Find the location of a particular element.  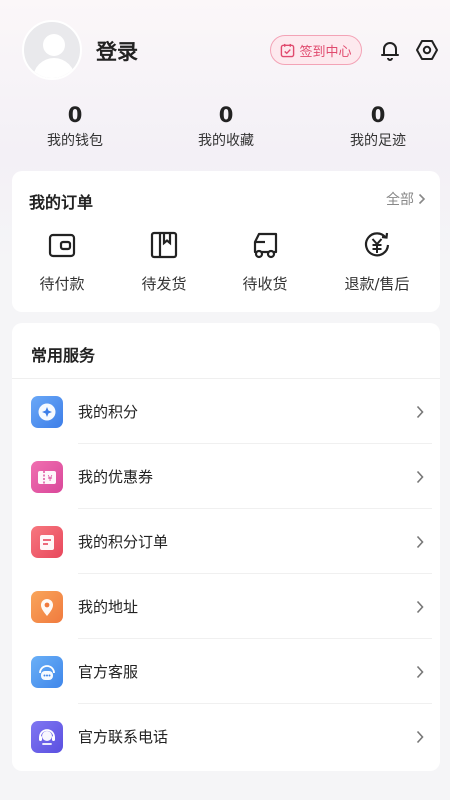

settings-icon is located at coordinates (427, 50).